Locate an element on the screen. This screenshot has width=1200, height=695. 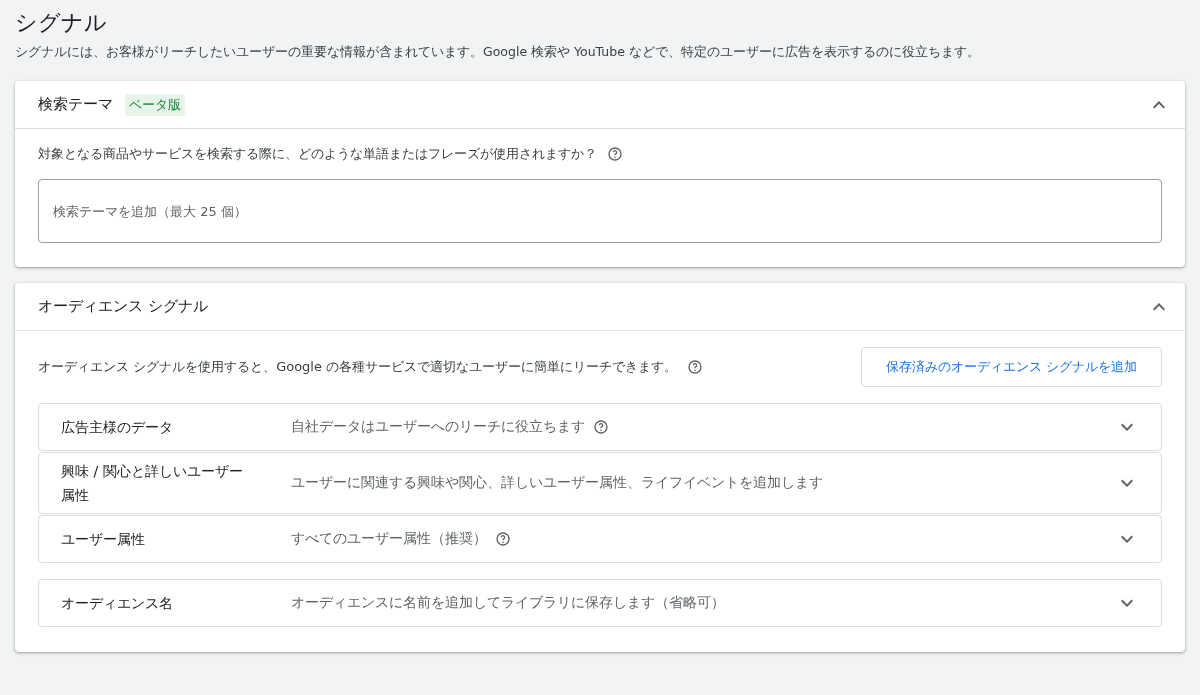
row-description: オーディエンスに名前を追加してライブラリに保存します（省略可） is located at coordinates (508, 603).